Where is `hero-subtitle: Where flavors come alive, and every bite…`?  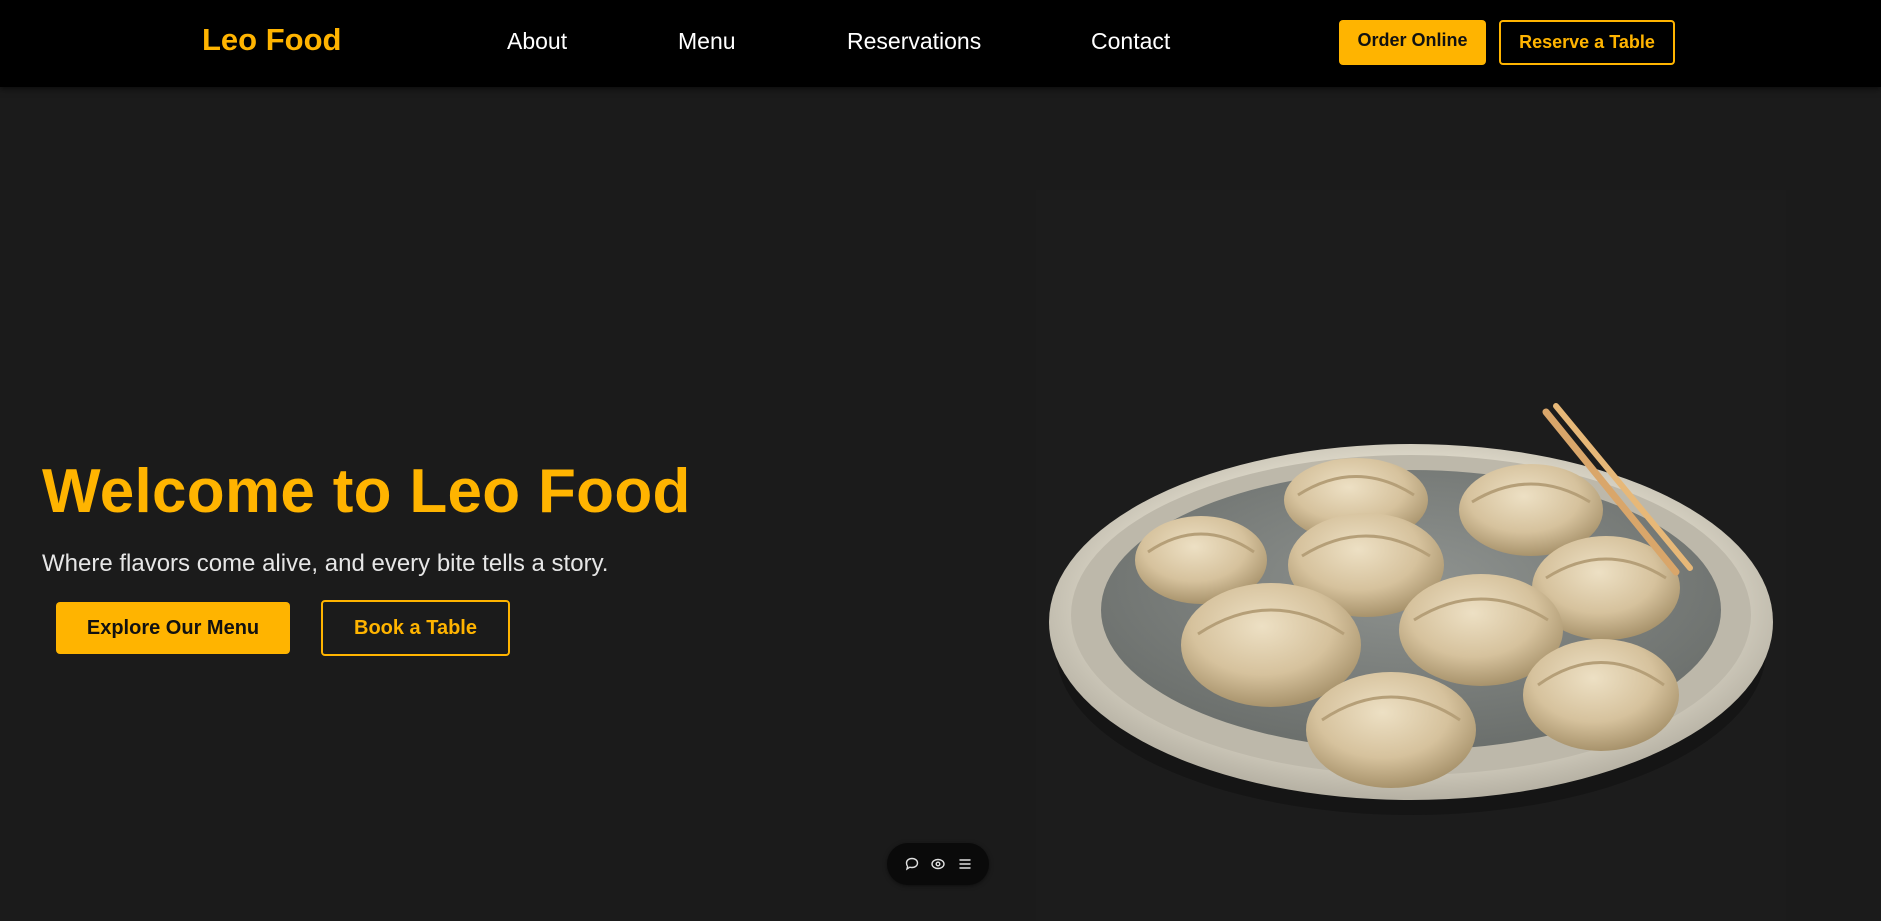 hero-subtitle: Where flavors come alive, and every bite… is located at coordinates (325, 563).